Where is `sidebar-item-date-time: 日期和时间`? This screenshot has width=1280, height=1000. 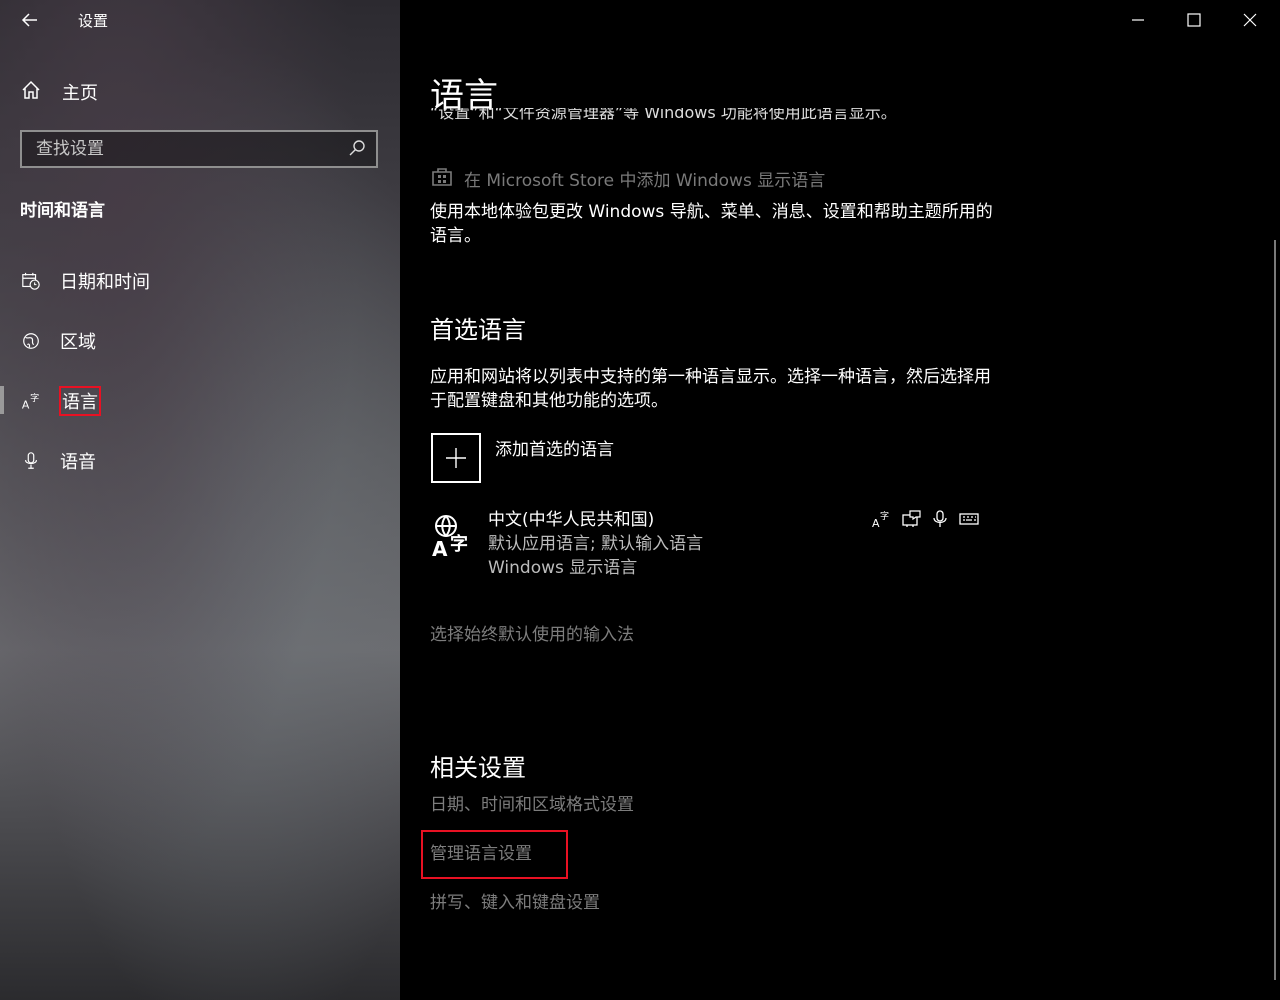 sidebar-item-date-time: 日期和时间 is located at coordinates (85, 281).